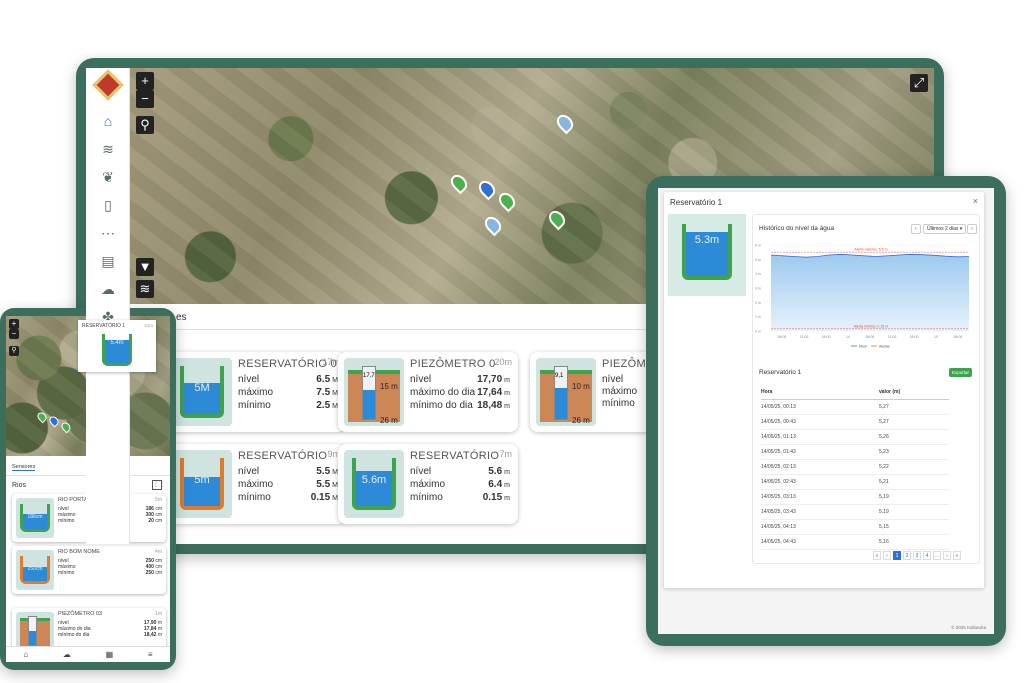 The width and height of the screenshot is (1024, 683). I want to click on menu-icon: ≡, so click(150, 654).